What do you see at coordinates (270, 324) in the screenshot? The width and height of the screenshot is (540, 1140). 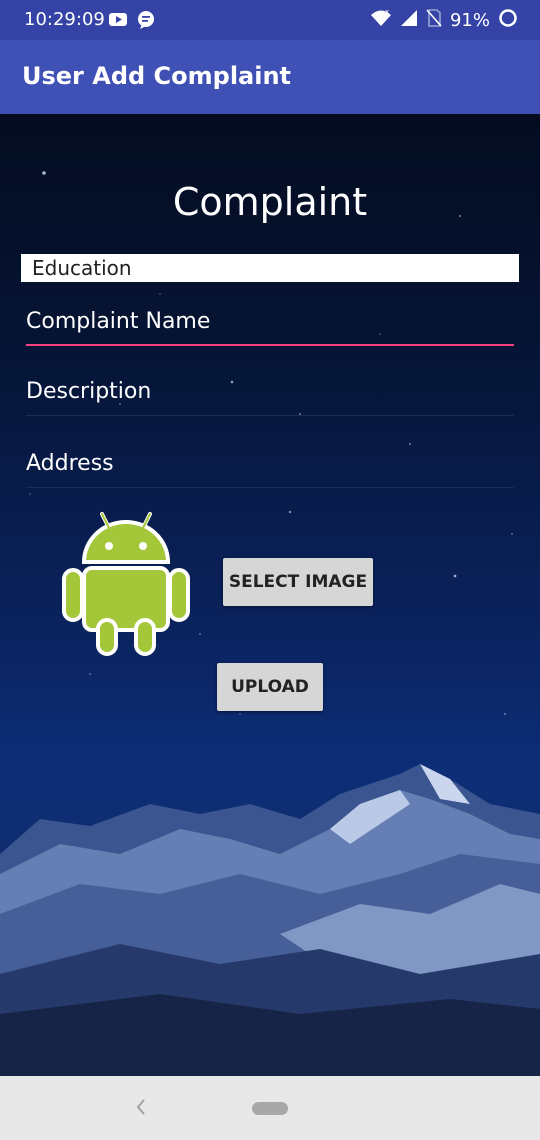 I see `complaint-name-field: Complaint Name` at bounding box center [270, 324].